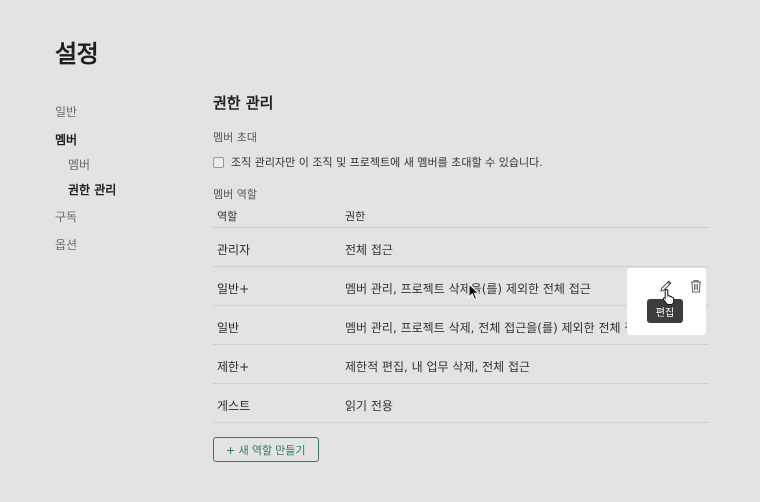 The width and height of the screenshot is (760, 502). I want to click on invite-restriction-option: 조직 관리자만 이 조직 및 프로젝트에 새 멤버를 초대할 수 있습니다., so click(378, 162).